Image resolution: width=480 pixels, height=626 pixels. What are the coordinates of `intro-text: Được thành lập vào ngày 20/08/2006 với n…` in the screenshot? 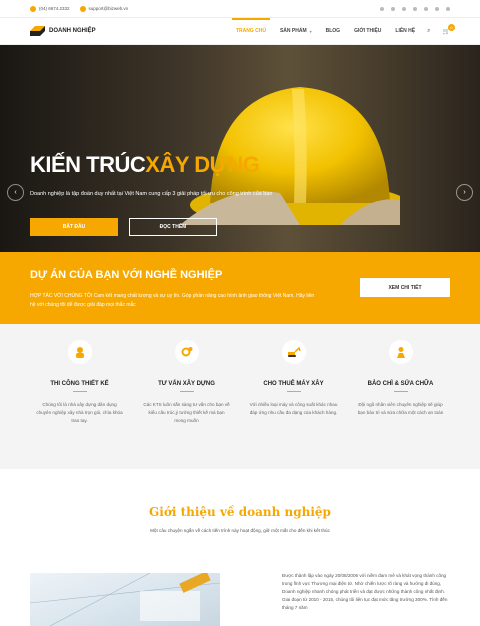 It's located at (365, 591).